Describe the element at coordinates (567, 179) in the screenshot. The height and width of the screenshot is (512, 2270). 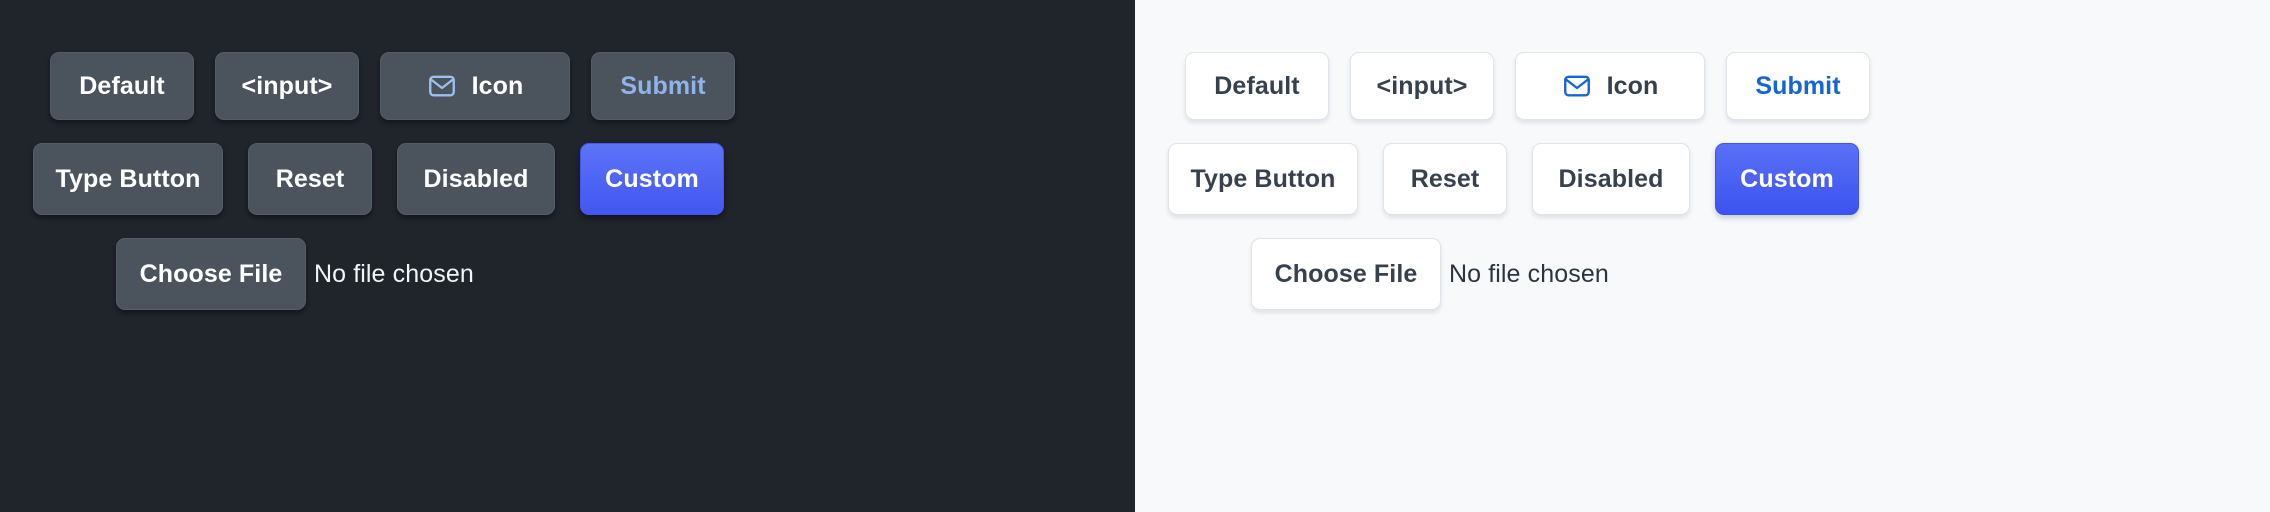
I see `dark-row-secondary: Type Button Reset Disabled Custom` at that location.